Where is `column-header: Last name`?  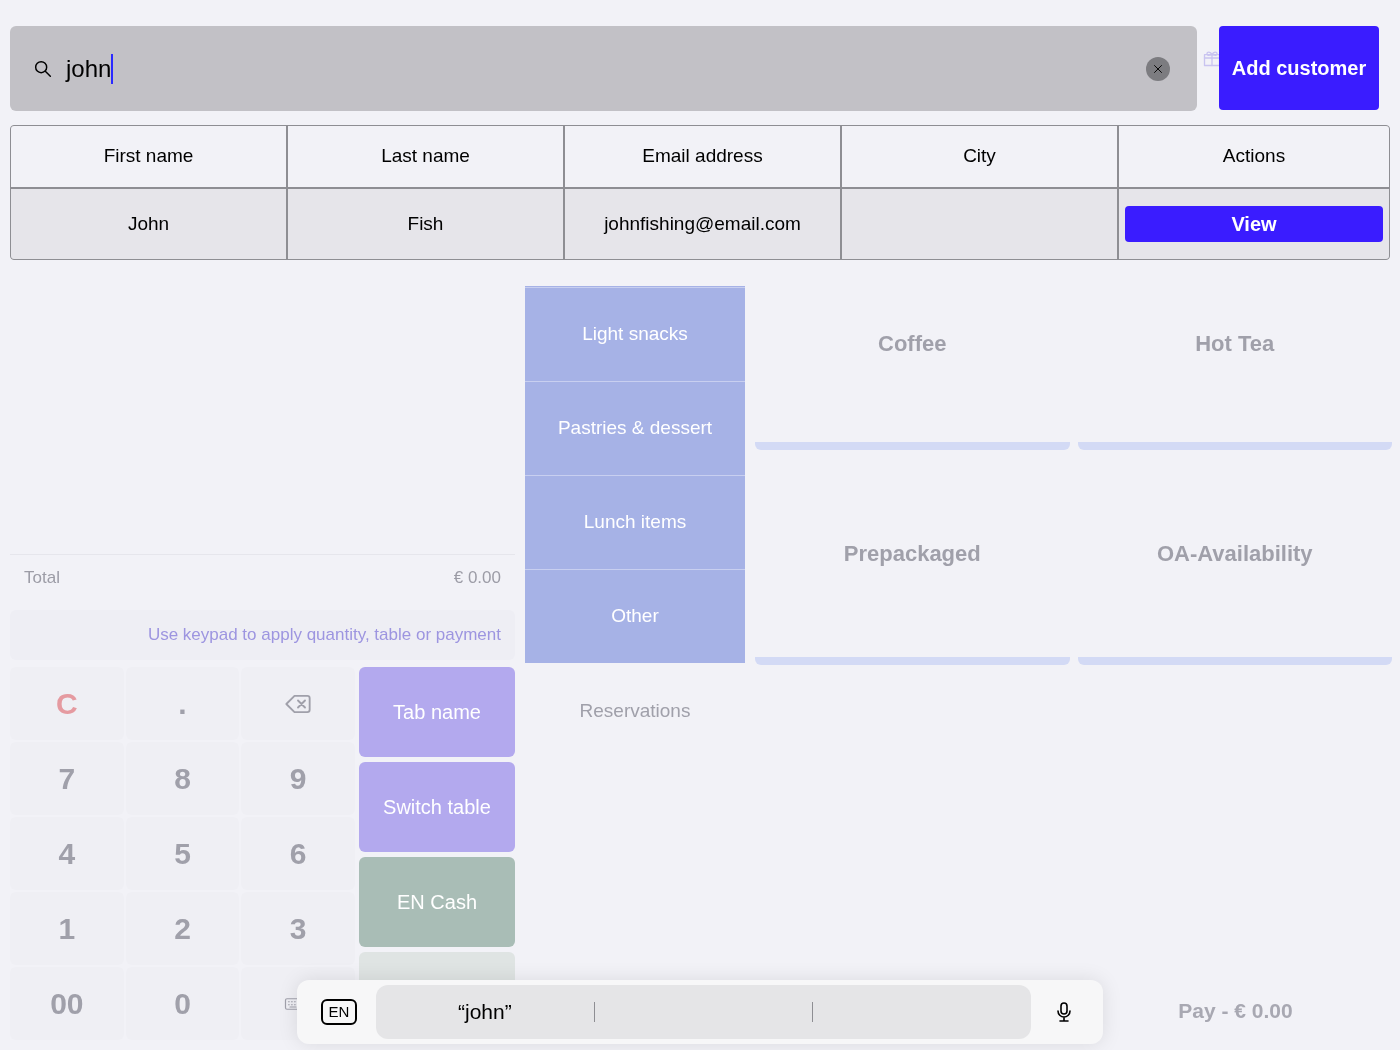 column-header: Last name is located at coordinates (425, 156).